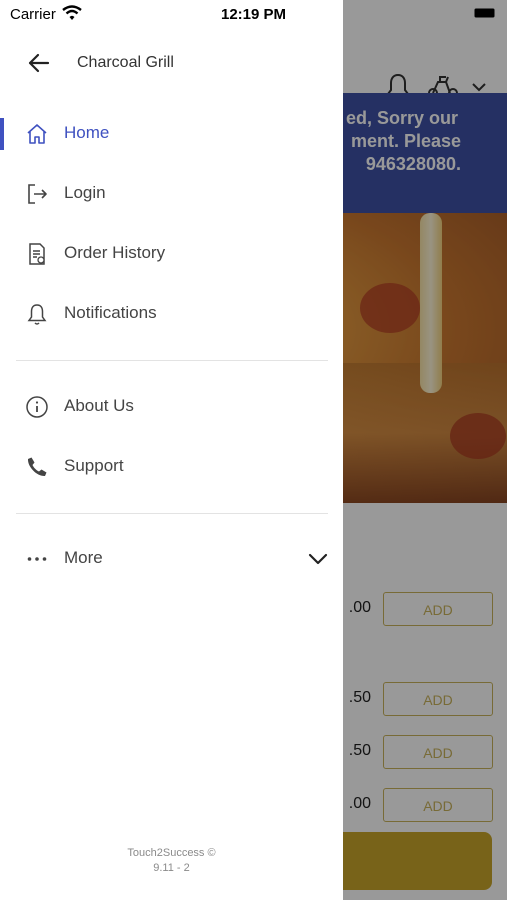  I want to click on menu-item-about-us: About Us, so click(171, 407).